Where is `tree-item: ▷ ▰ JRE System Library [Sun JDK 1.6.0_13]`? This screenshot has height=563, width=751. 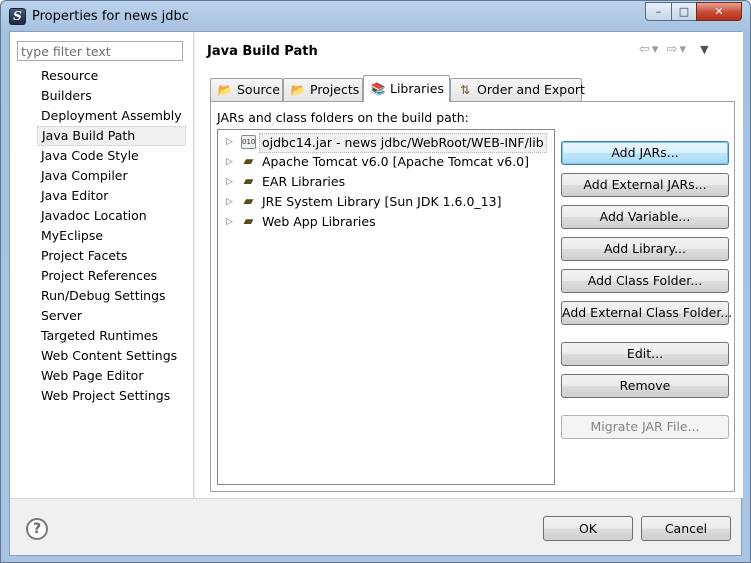 tree-item: ▷ ▰ JRE System Library [Sun JDK 1.6.0_13] is located at coordinates (386, 202).